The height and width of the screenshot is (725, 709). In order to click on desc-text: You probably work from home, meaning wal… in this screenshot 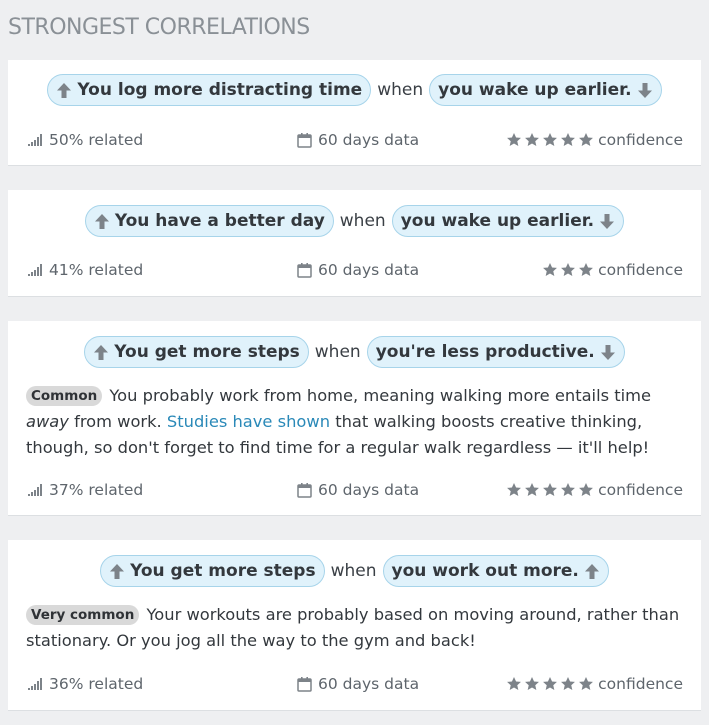, I will do `click(380, 395)`.